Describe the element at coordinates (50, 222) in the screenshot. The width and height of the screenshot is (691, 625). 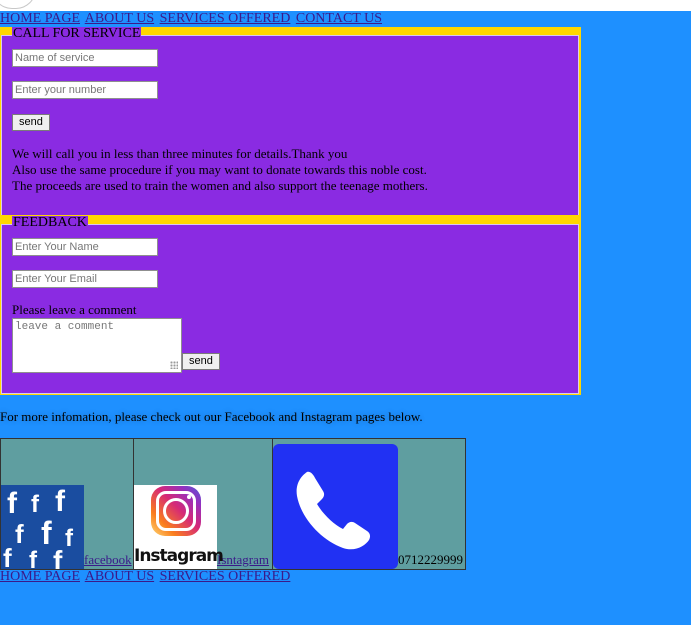
I see `feedback-legend: FEEDBACK` at that location.